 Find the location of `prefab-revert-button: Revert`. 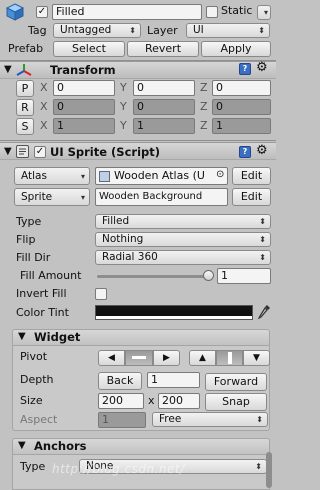

prefab-revert-button: Revert is located at coordinates (163, 49).